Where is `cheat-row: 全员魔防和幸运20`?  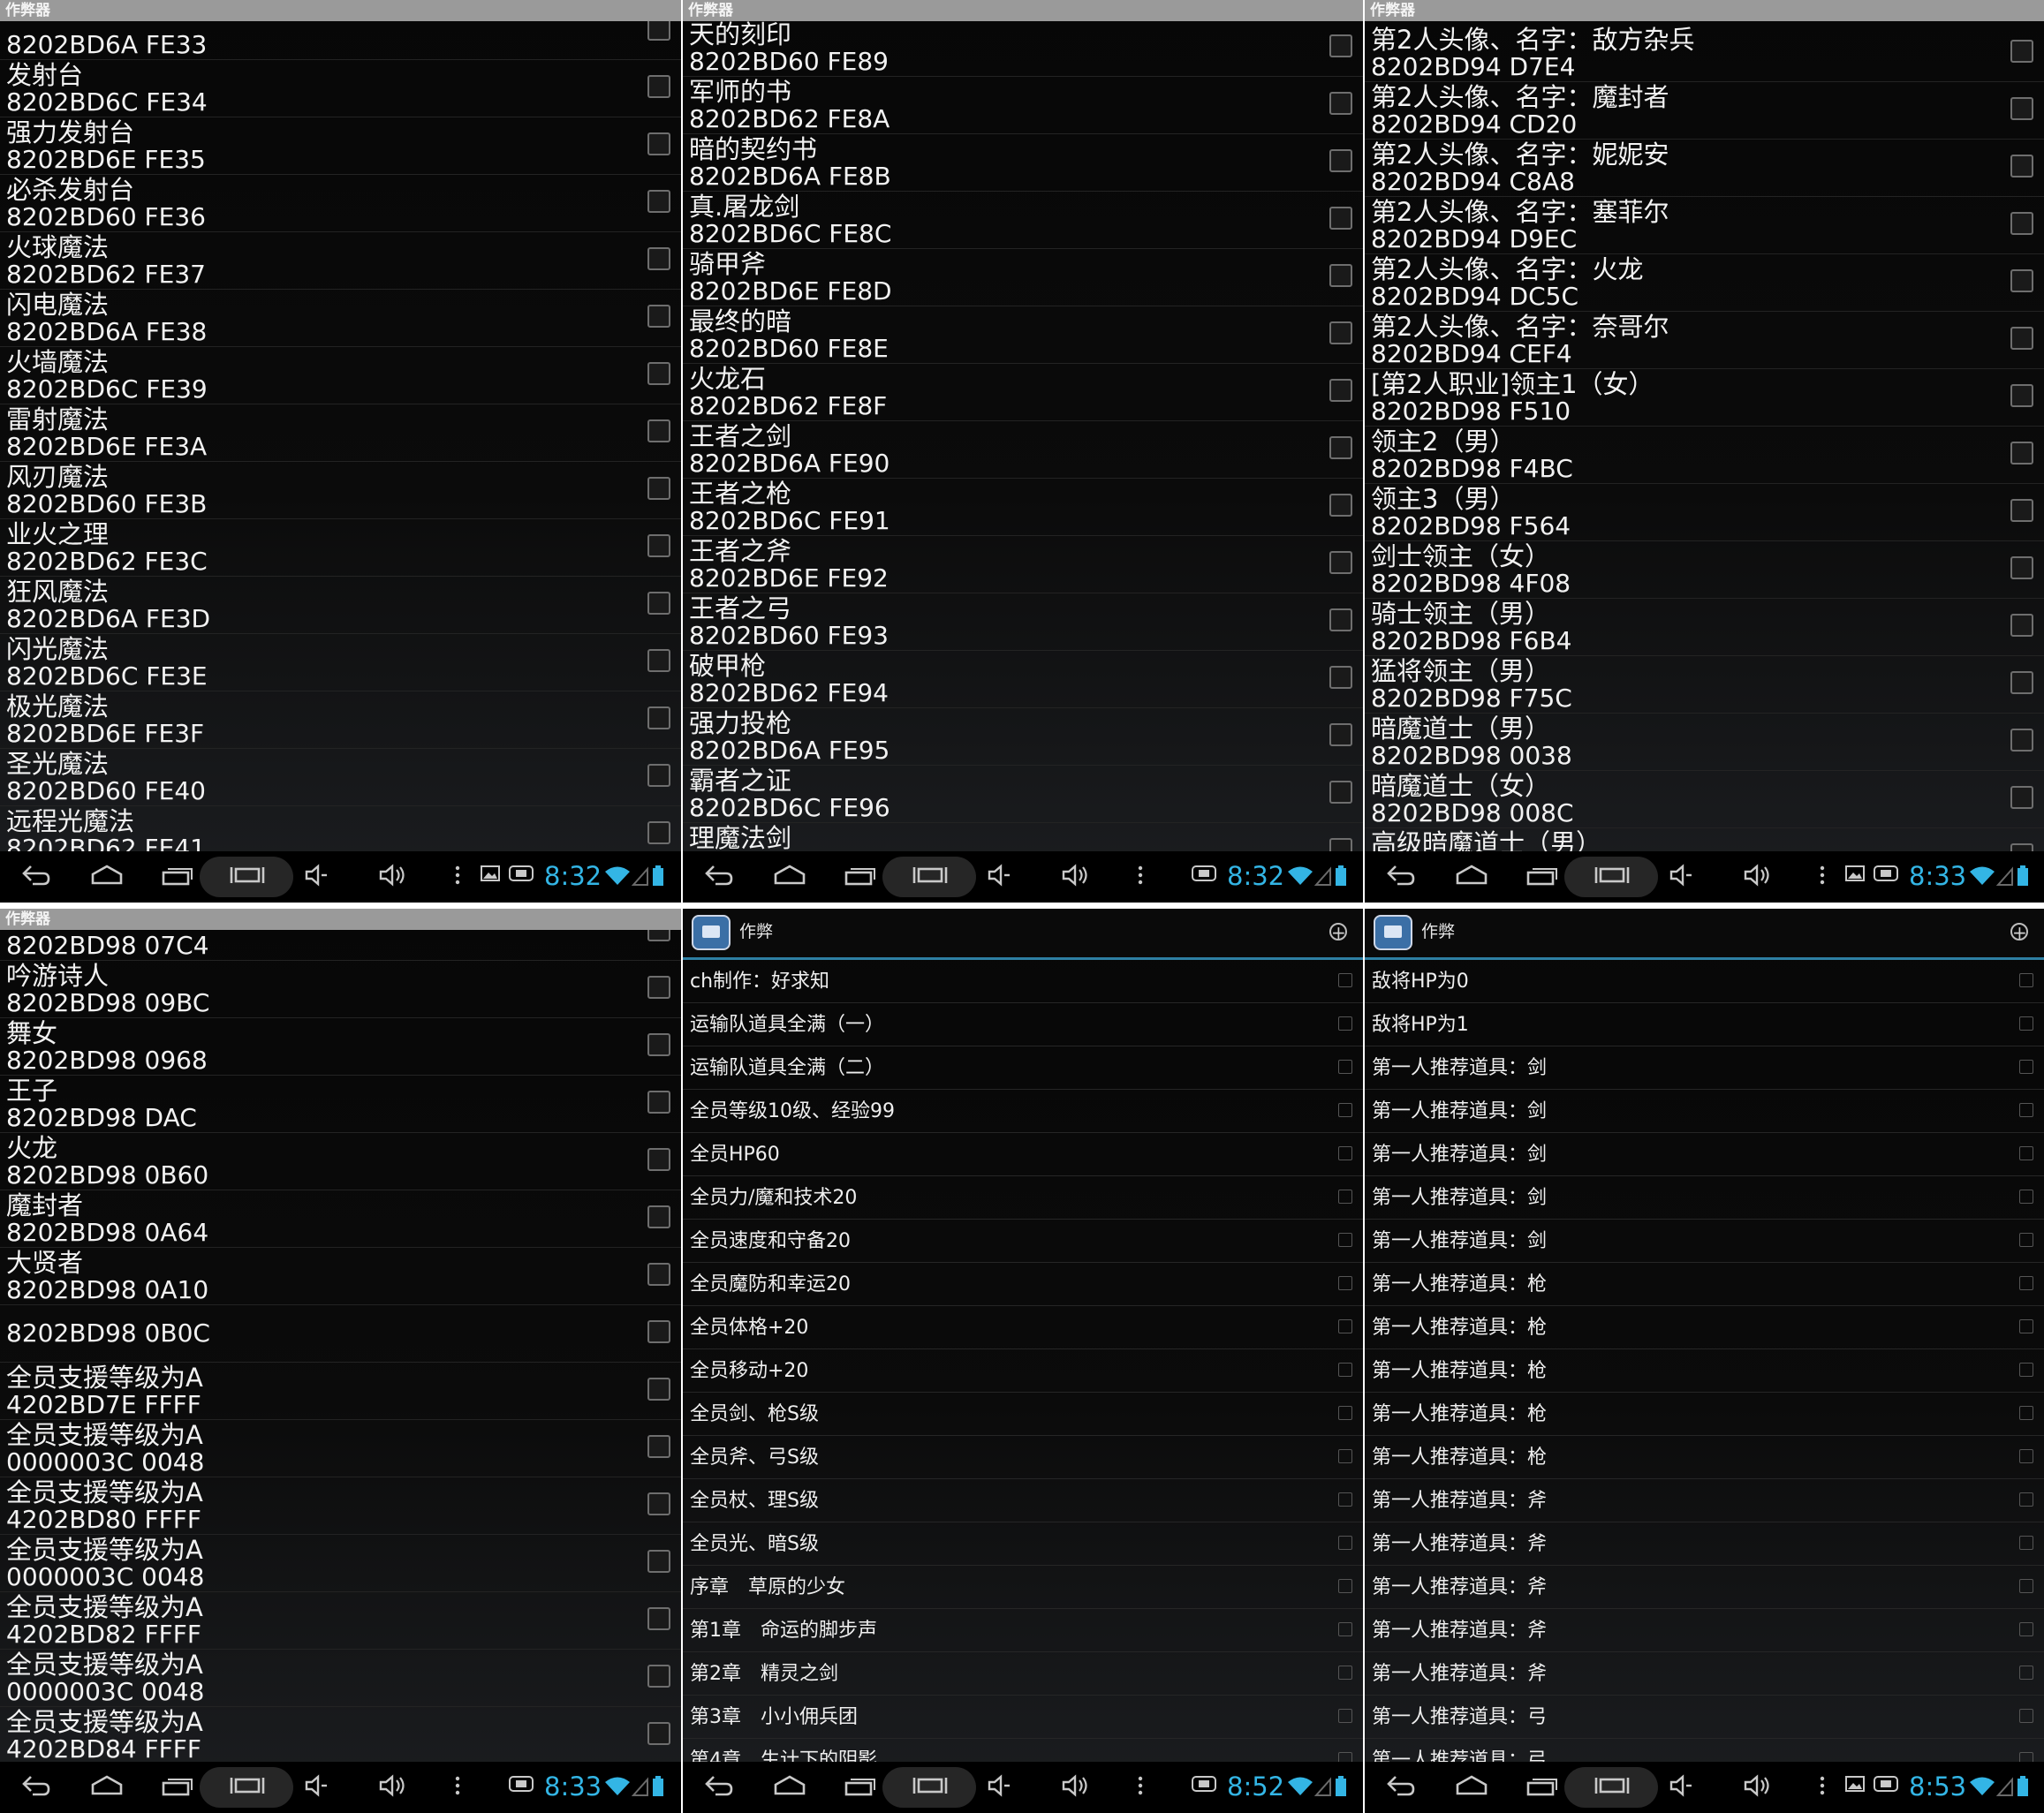
cheat-row: 全员魔防和幸运20 is located at coordinates (1023, 1284).